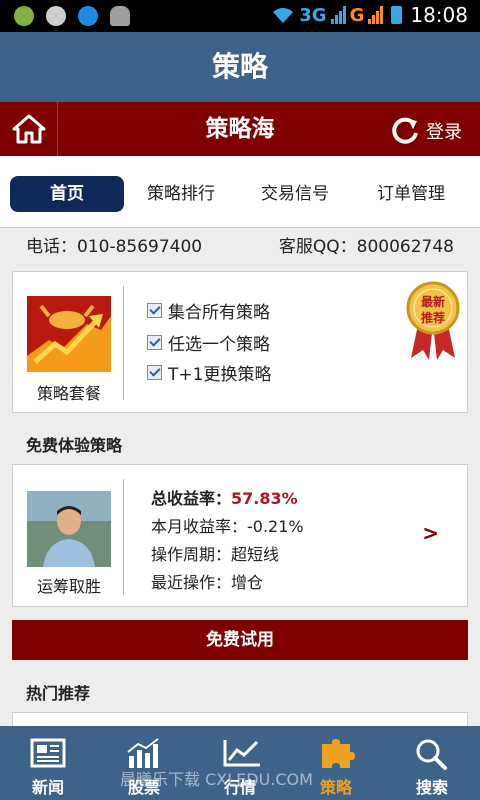  I want to click on option-pick-one-strategy: 任选一个策略, so click(208, 342).